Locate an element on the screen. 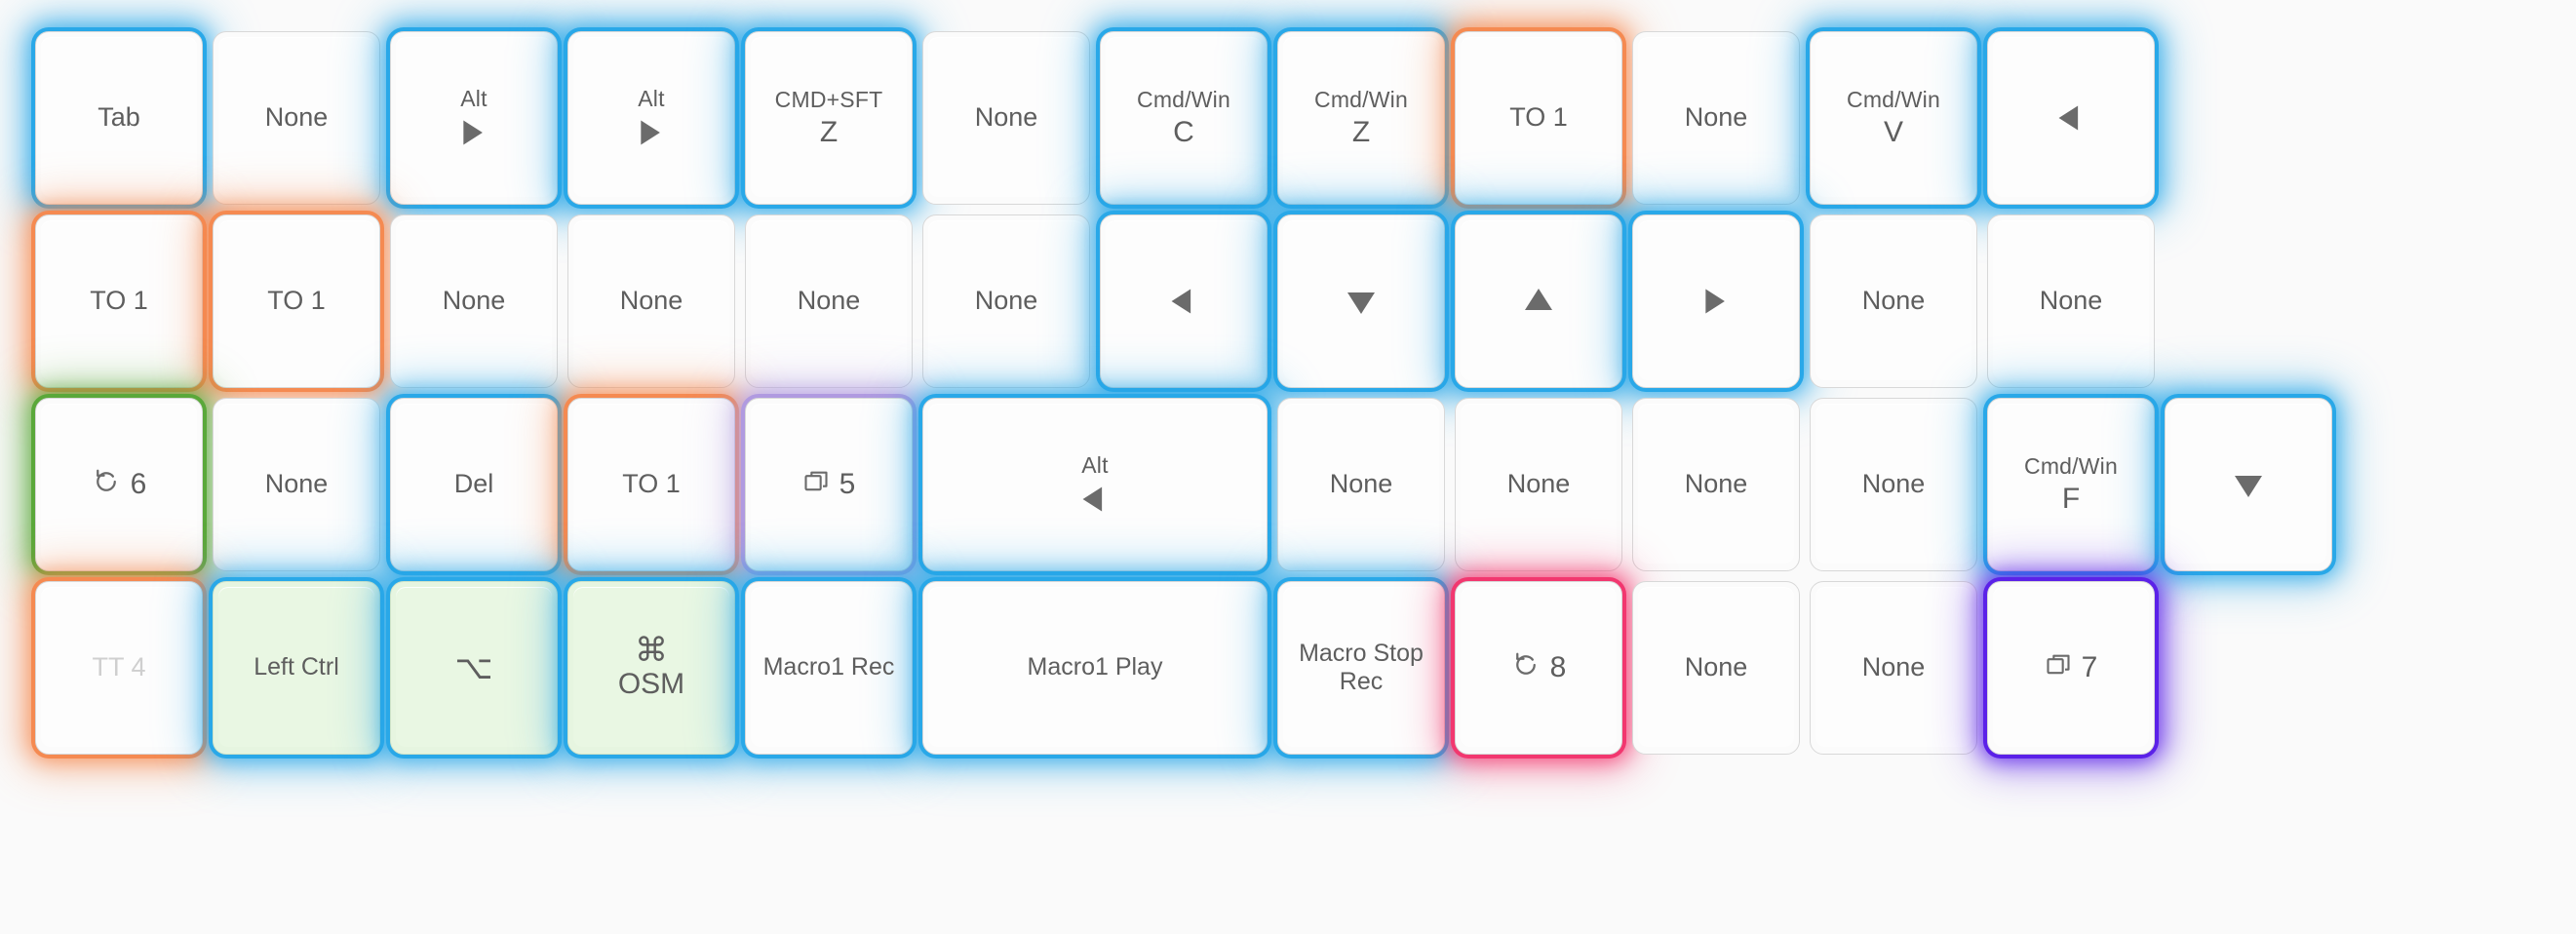  key: 5 is located at coordinates (829, 484).